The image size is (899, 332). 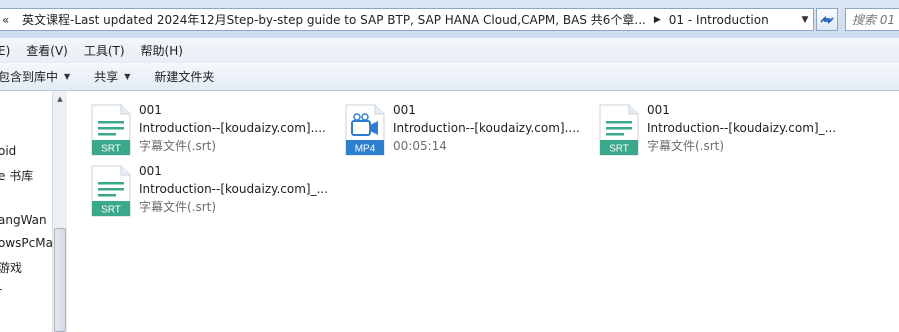 I want to click on command-bar: 包含到库中 ▼ 共享 ▼ 新建文件夹, so click(x=449, y=77).